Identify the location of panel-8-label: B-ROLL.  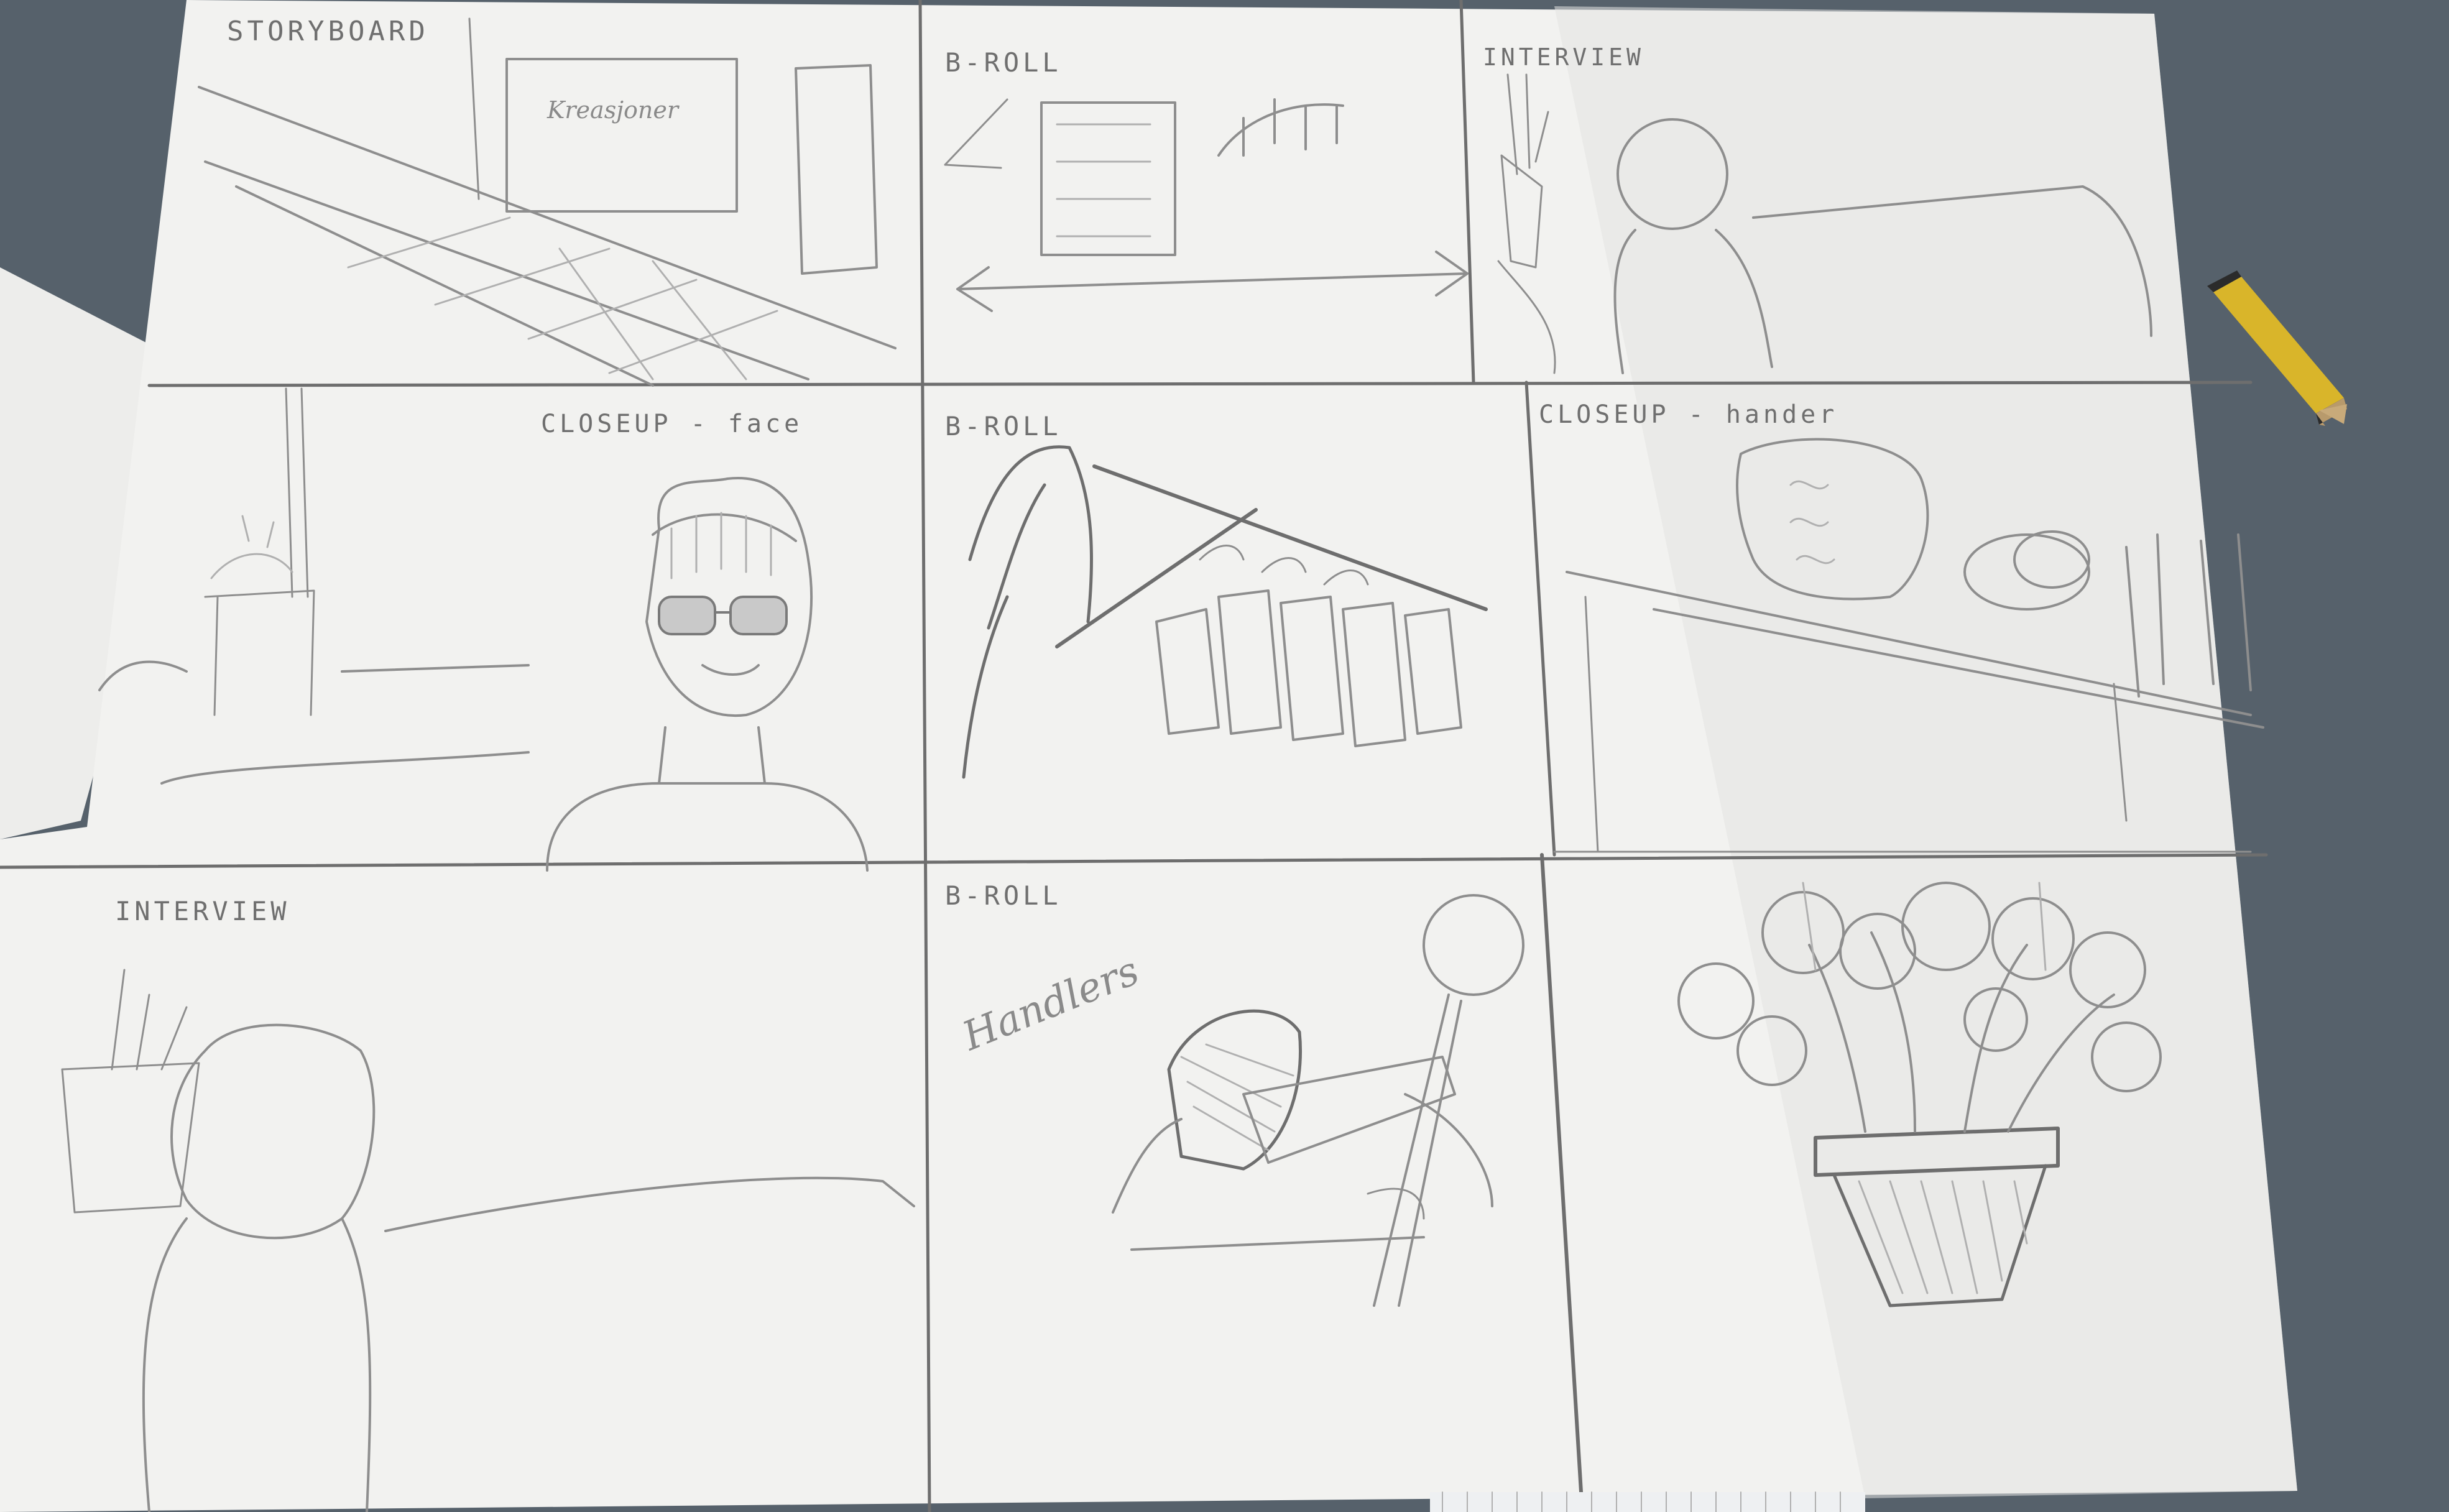
(1003, 895).